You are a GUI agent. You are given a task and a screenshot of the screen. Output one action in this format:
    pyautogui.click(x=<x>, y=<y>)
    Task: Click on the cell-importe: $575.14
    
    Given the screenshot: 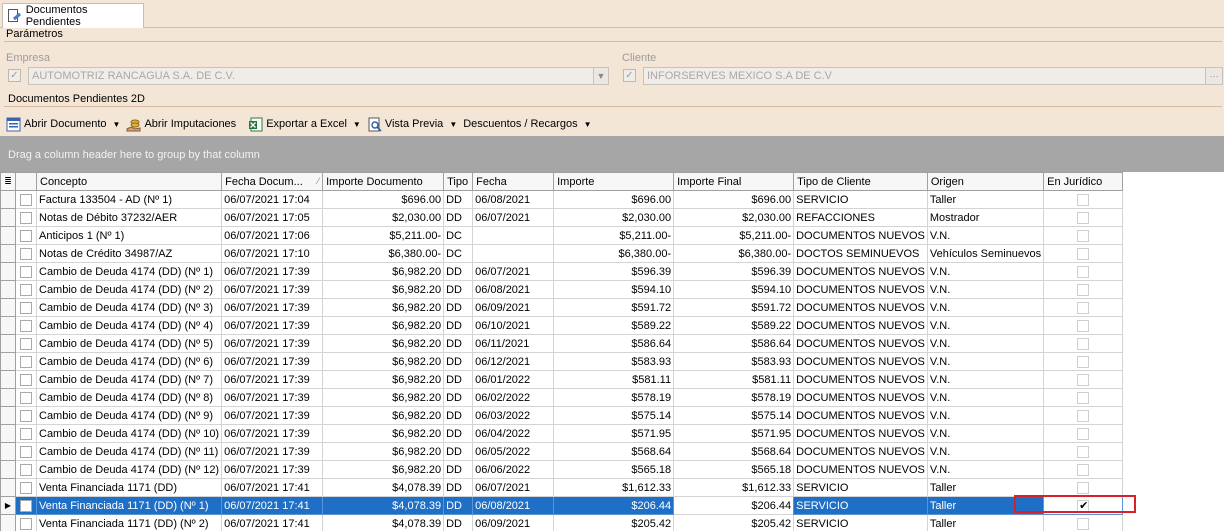 What is the action you would take?
    pyautogui.click(x=614, y=415)
    